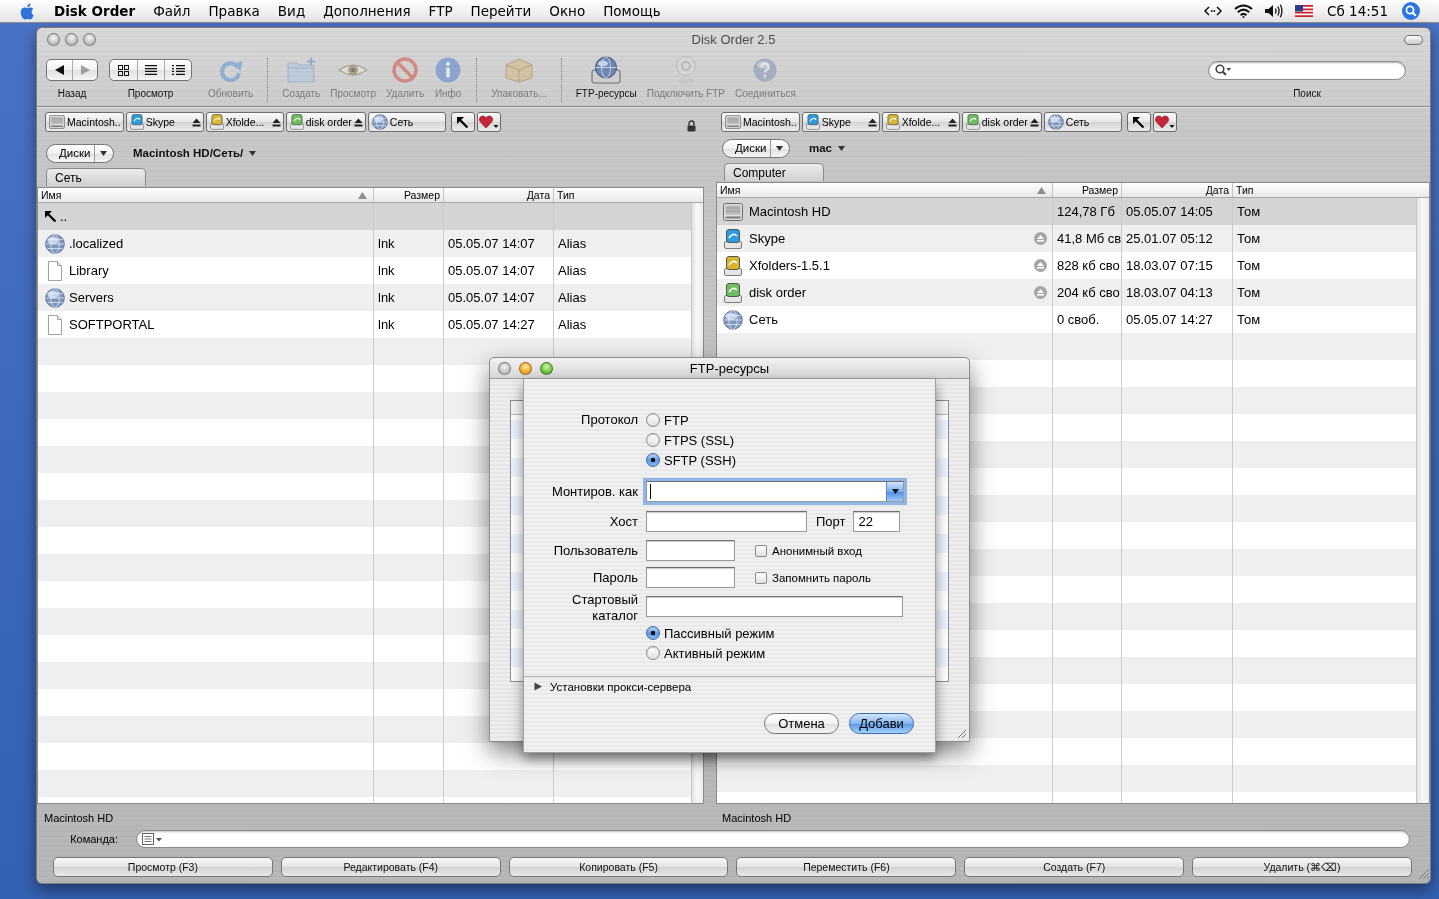 The height and width of the screenshot is (899, 1439). What do you see at coordinates (1413, 39) in the screenshot?
I see `toolbar-toggle-button` at bounding box center [1413, 39].